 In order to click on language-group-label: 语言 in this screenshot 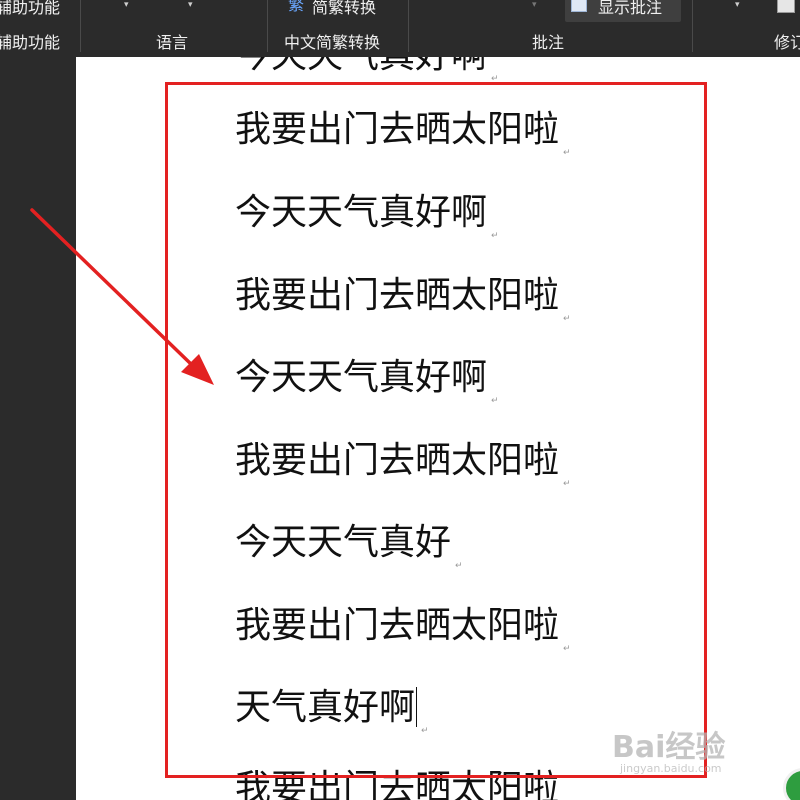, I will do `click(172, 42)`.